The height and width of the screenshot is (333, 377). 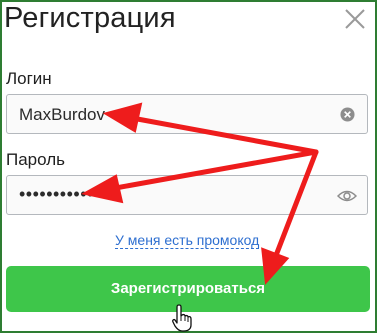 What do you see at coordinates (355, 19) in the screenshot?
I see `close-icon` at bounding box center [355, 19].